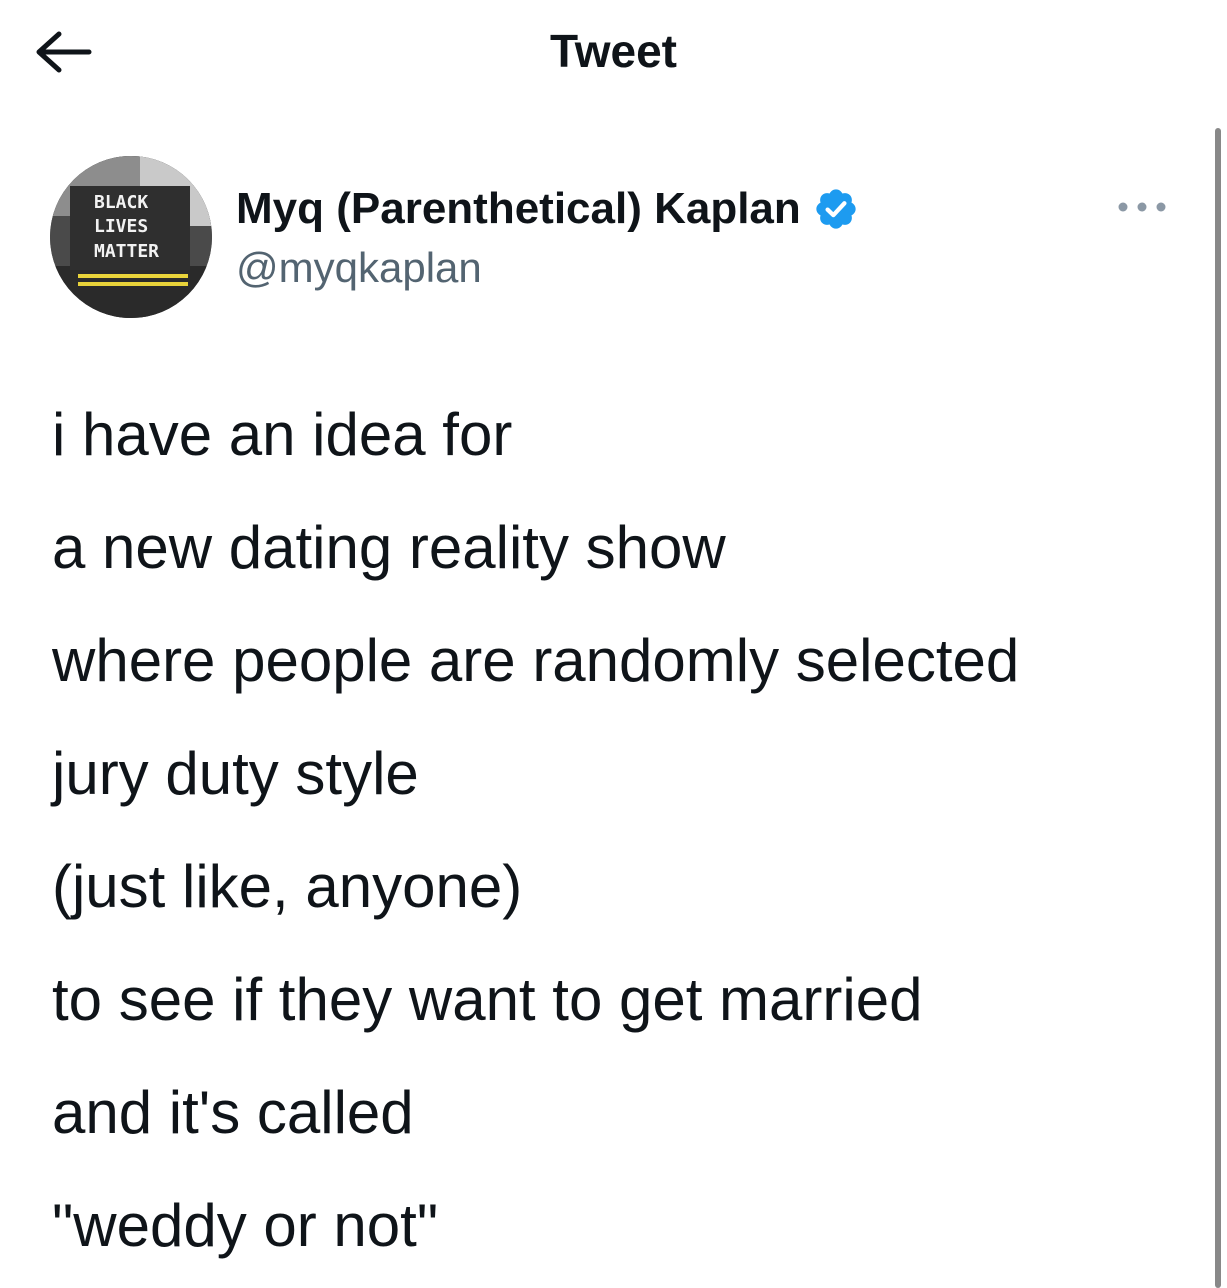 The height and width of the screenshot is (1288, 1227). I want to click on tweet-line: where people are randomly selected, so click(536, 660).